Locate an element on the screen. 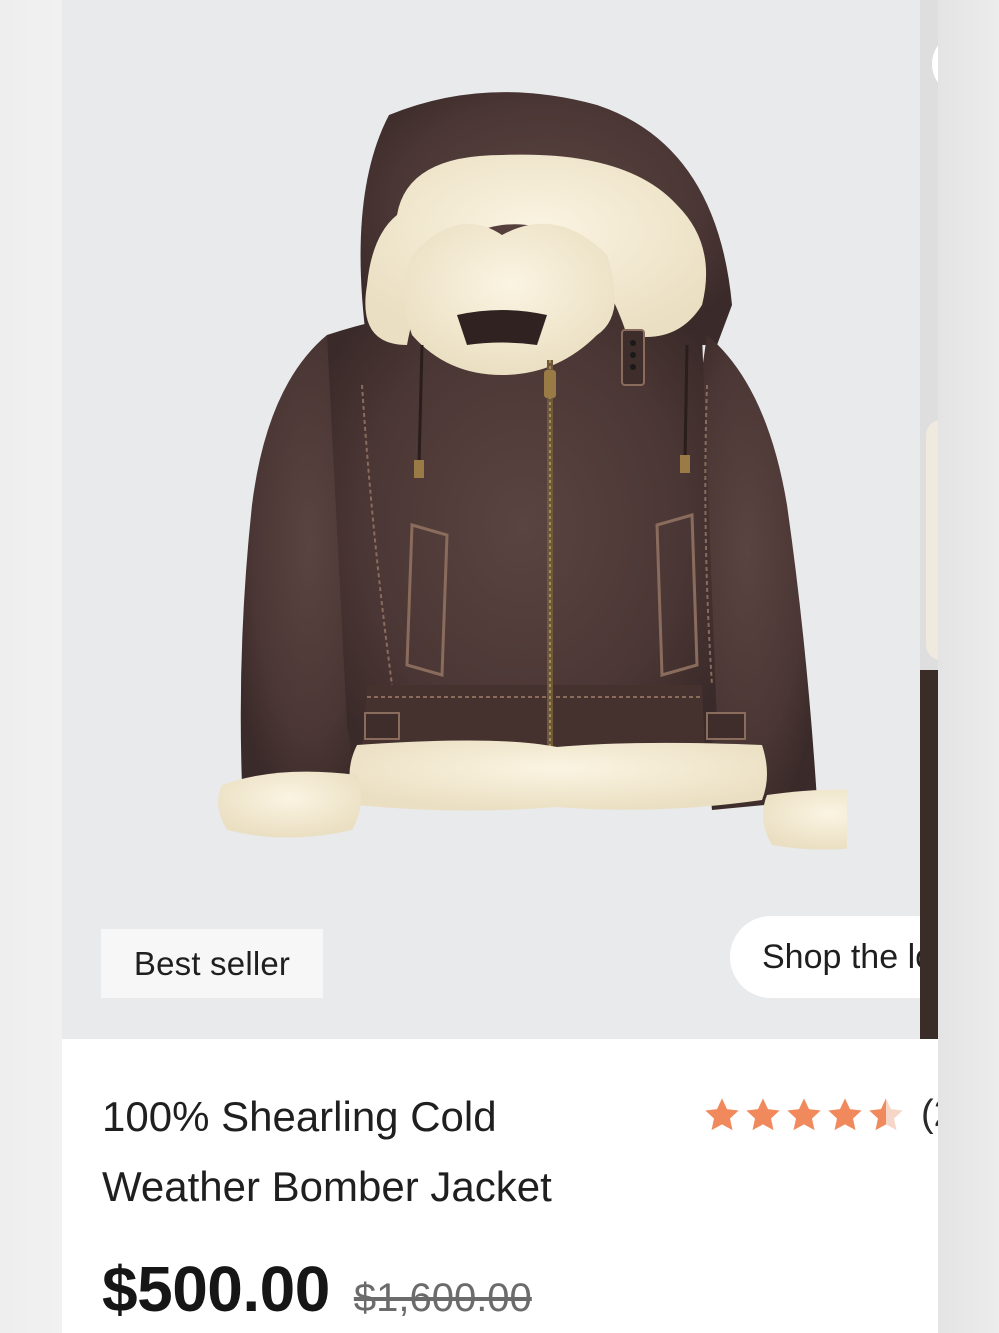 The image size is (999, 1333). product-title-line1: 100% Shearling Cold is located at coordinates (299, 1116).